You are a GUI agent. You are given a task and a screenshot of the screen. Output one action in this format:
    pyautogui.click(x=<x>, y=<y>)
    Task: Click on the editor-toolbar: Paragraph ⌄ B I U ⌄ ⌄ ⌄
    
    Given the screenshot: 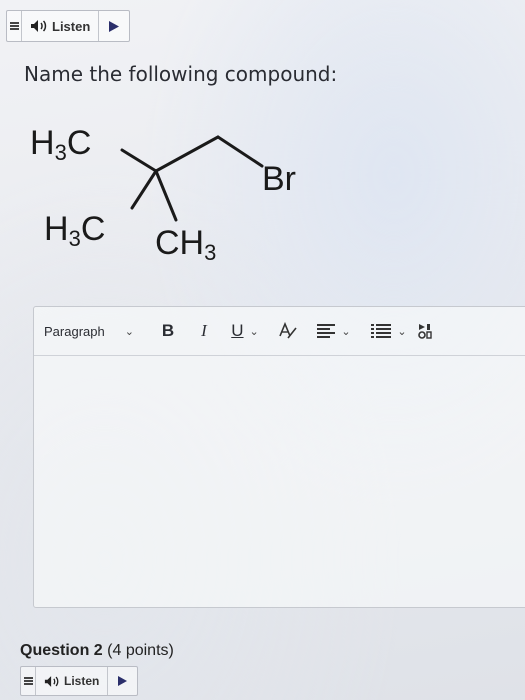 What is the action you would take?
    pyautogui.click(x=279, y=331)
    